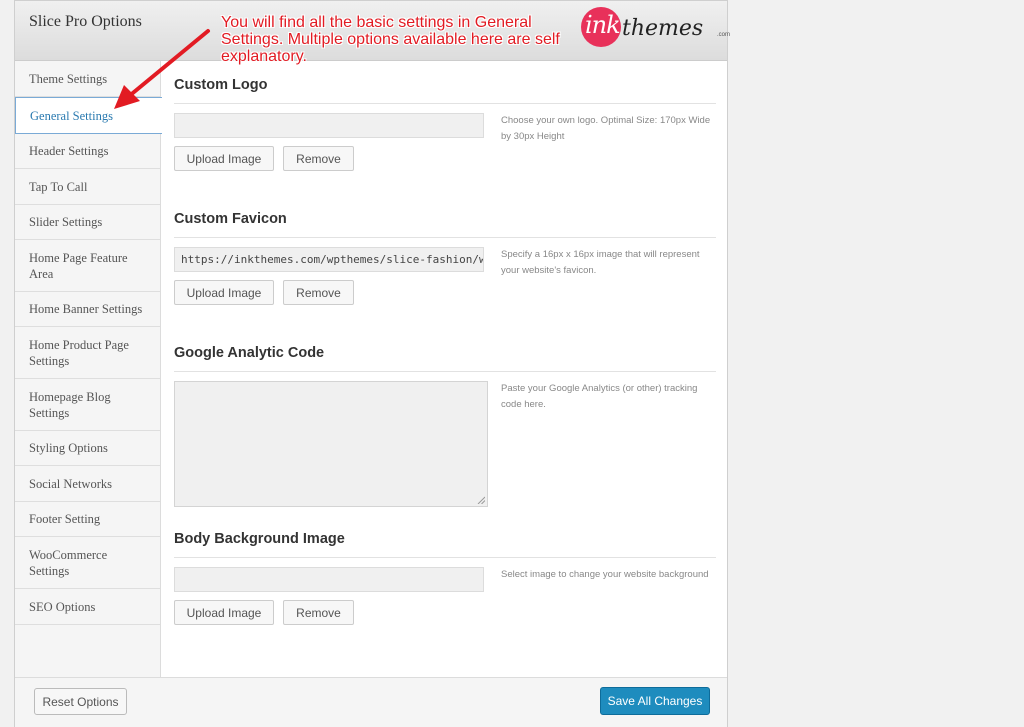 The height and width of the screenshot is (727, 1024). Describe the element at coordinates (663, 28) in the screenshot. I see `logo-themes-text: themes` at that location.